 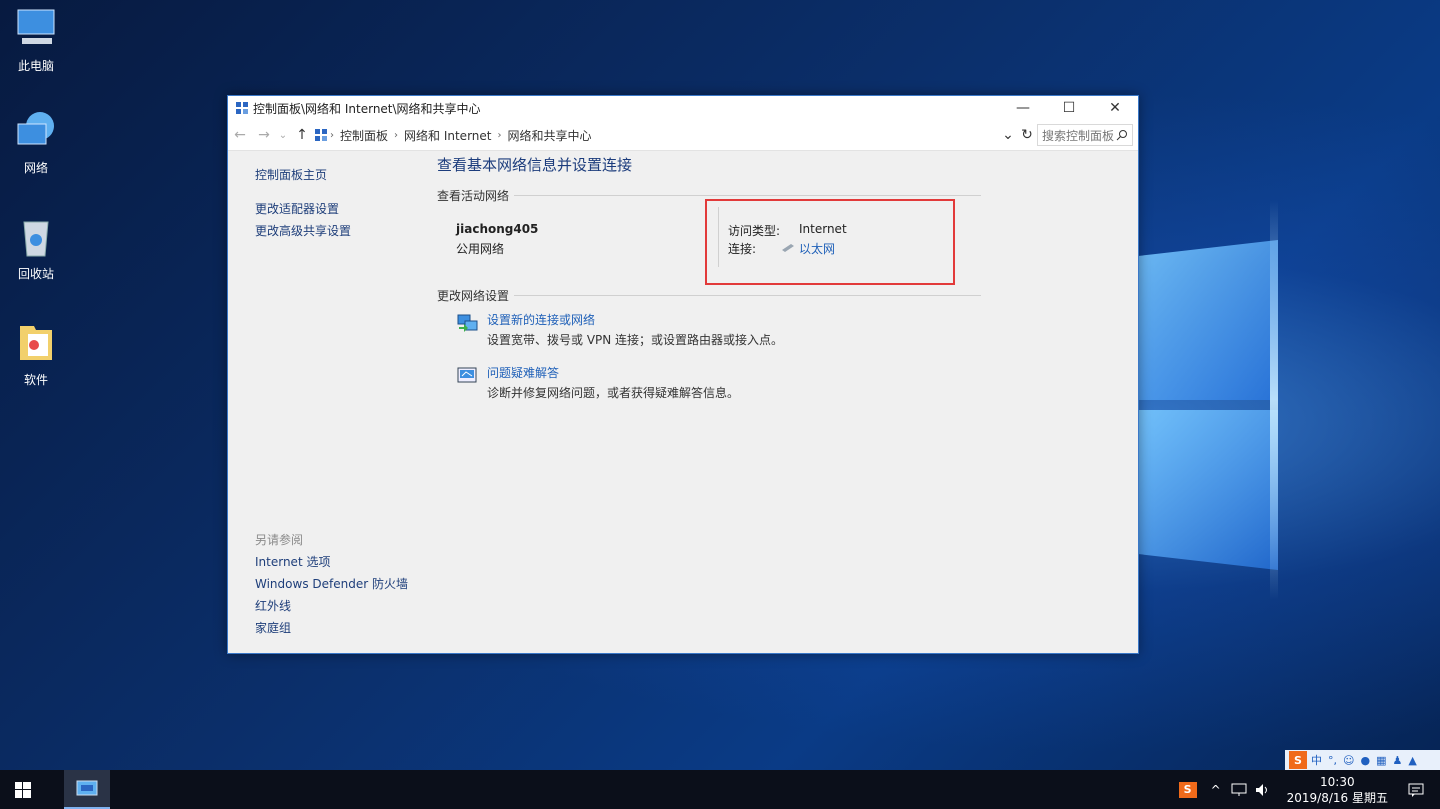 What do you see at coordinates (613, 393) in the screenshot?
I see `task-description: 诊断并修复网络问题，或者获得疑难解答信息。` at bounding box center [613, 393].